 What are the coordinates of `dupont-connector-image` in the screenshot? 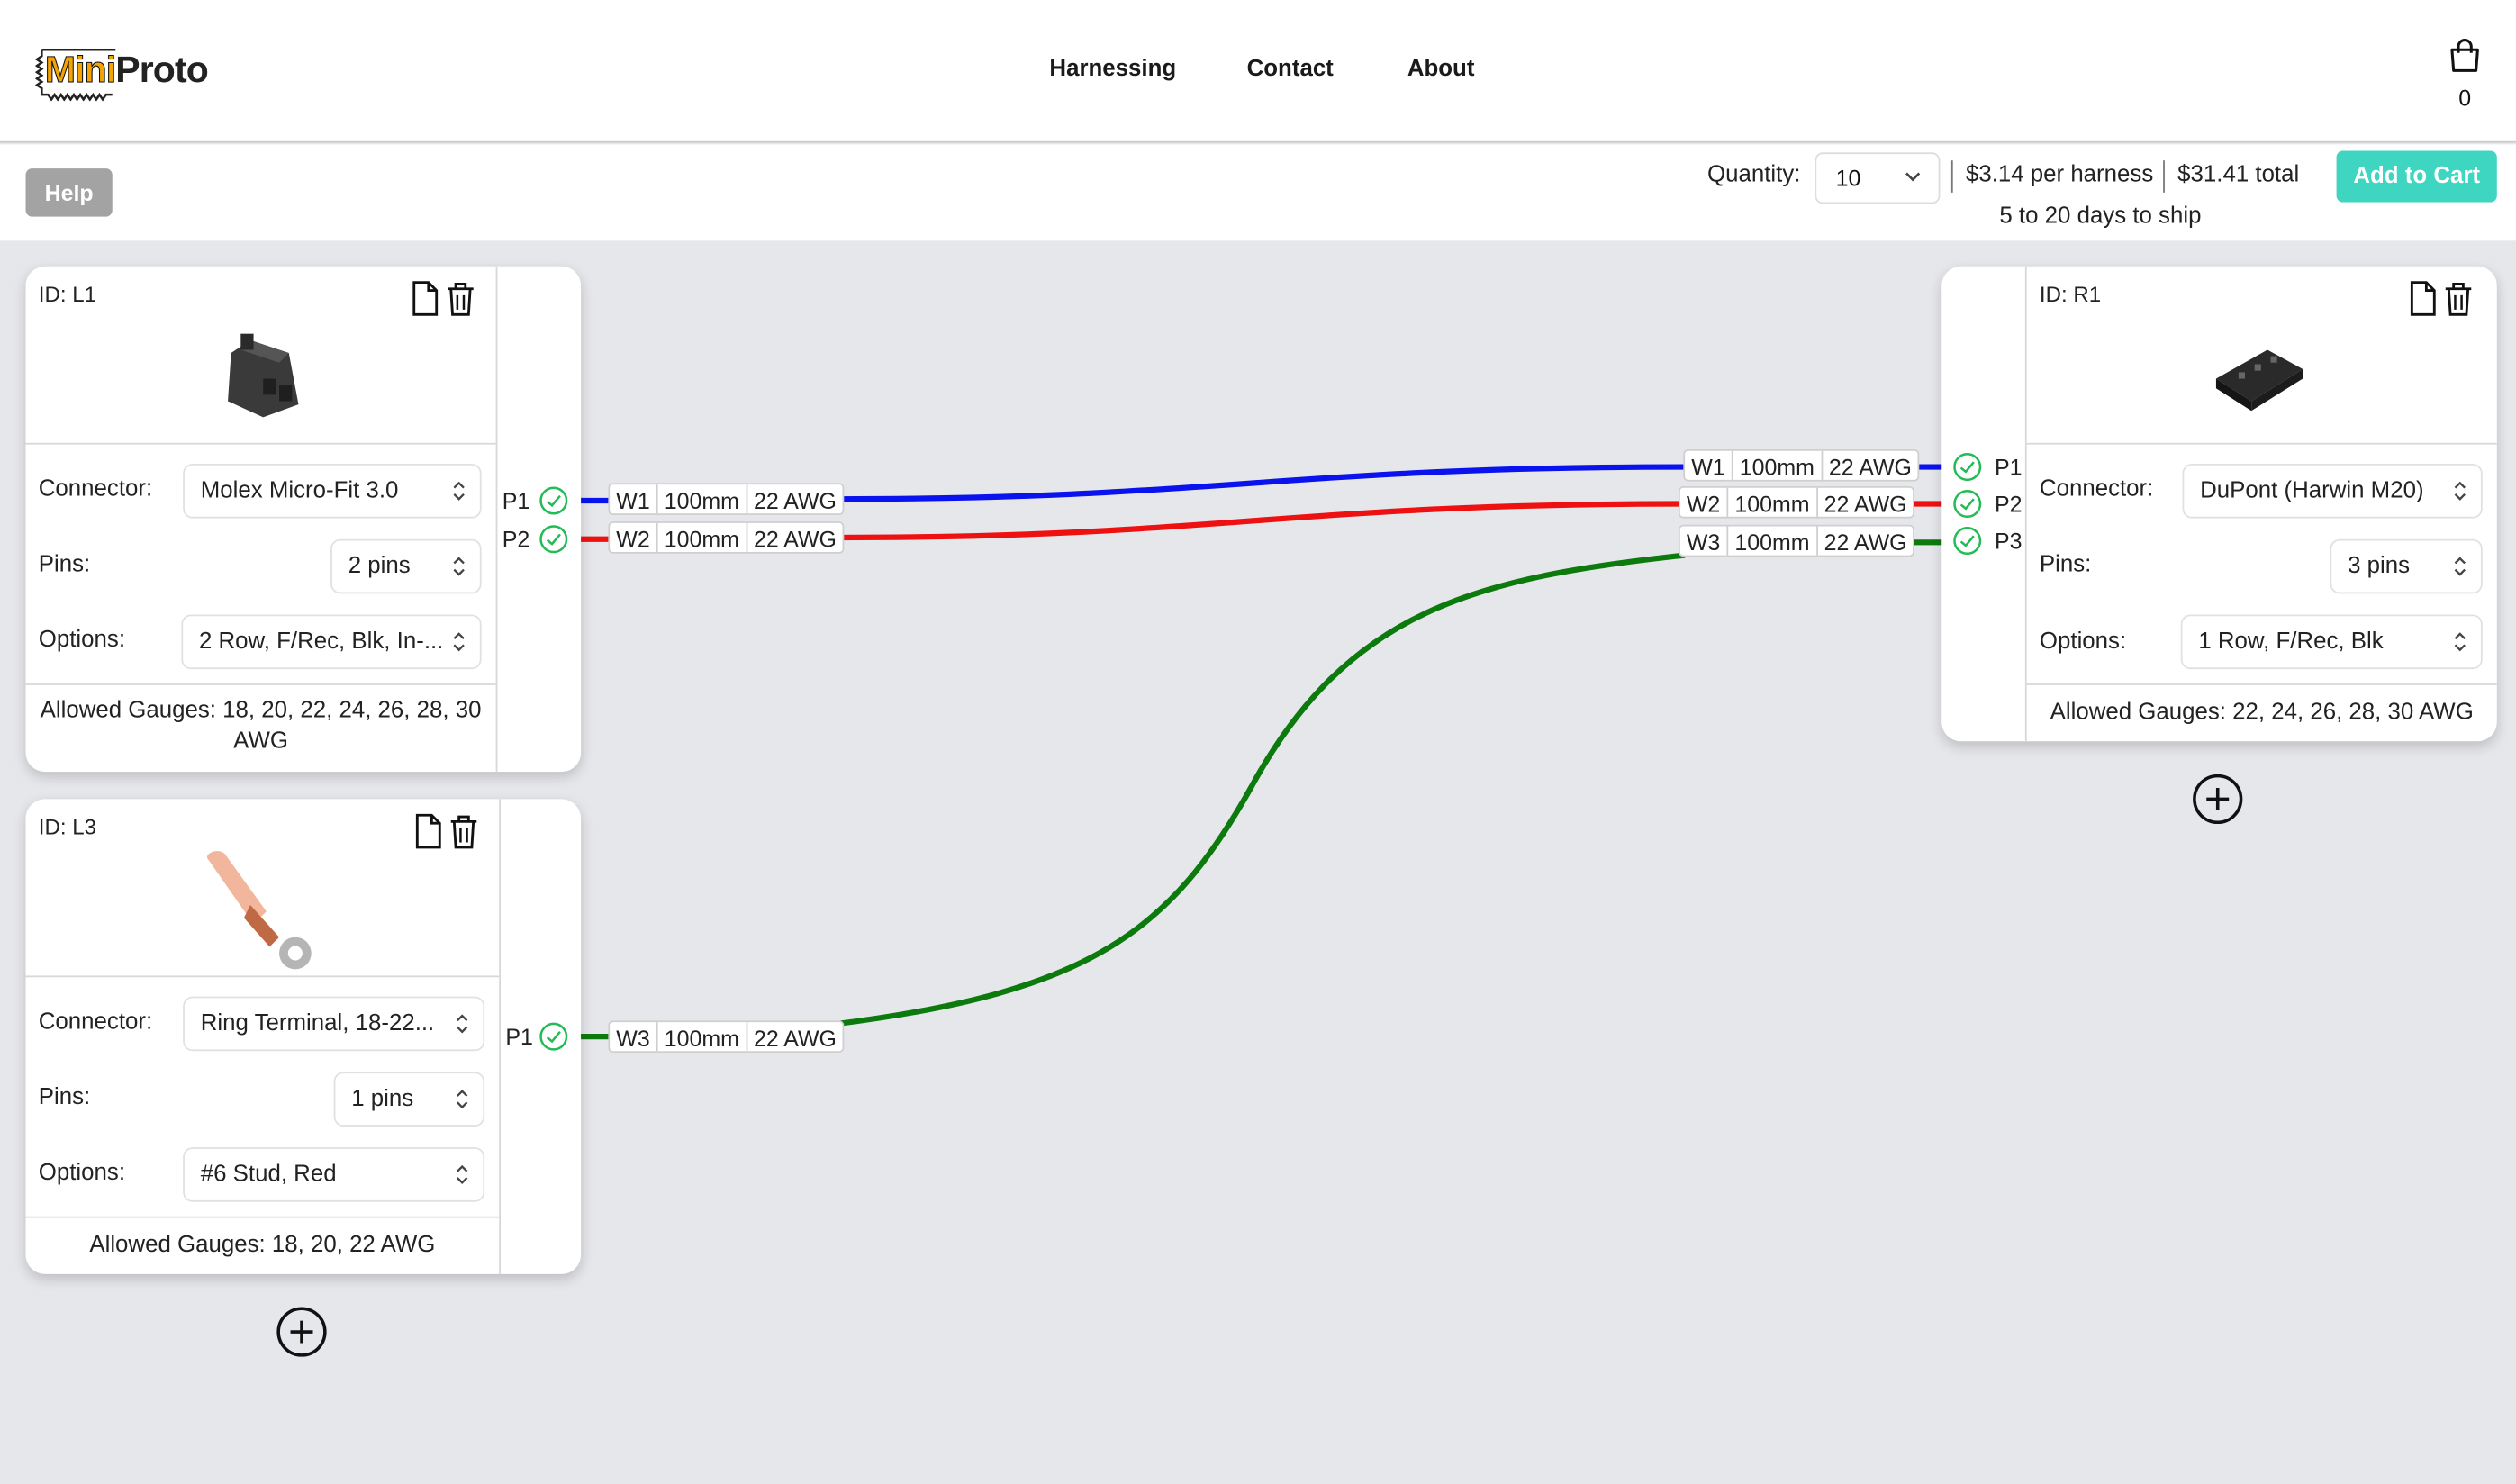 It's located at (2259, 381).